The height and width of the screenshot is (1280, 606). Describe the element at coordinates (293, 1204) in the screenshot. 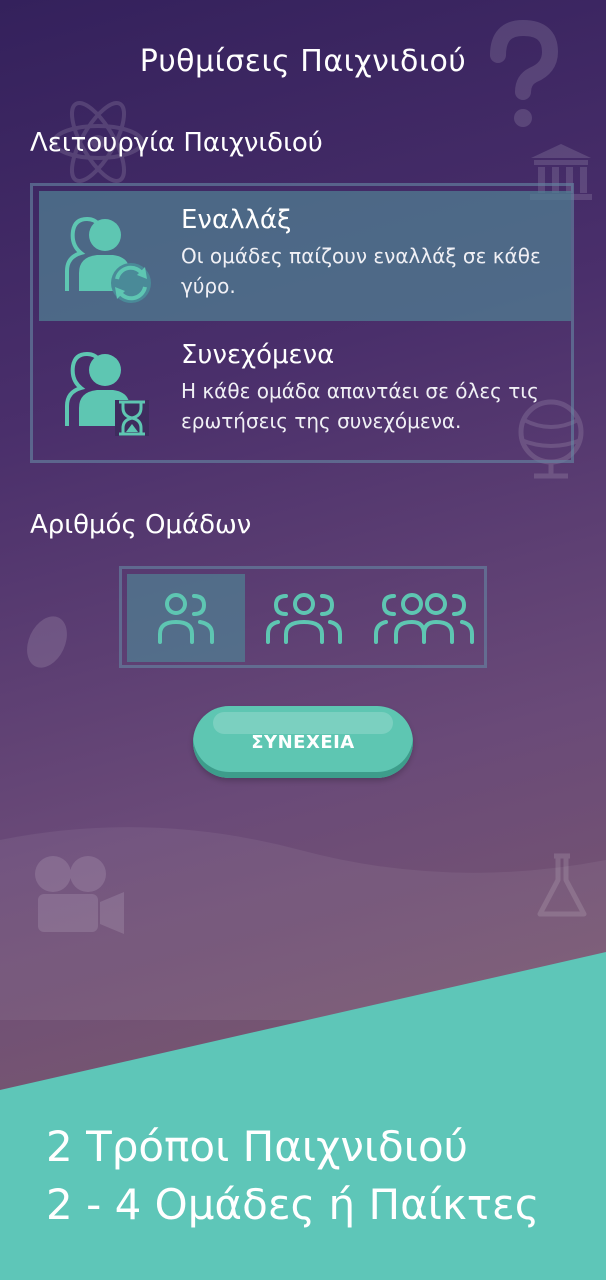

I see `promo-line-teams: 2 - 4 Ομάδες ή Παίκτες` at that location.